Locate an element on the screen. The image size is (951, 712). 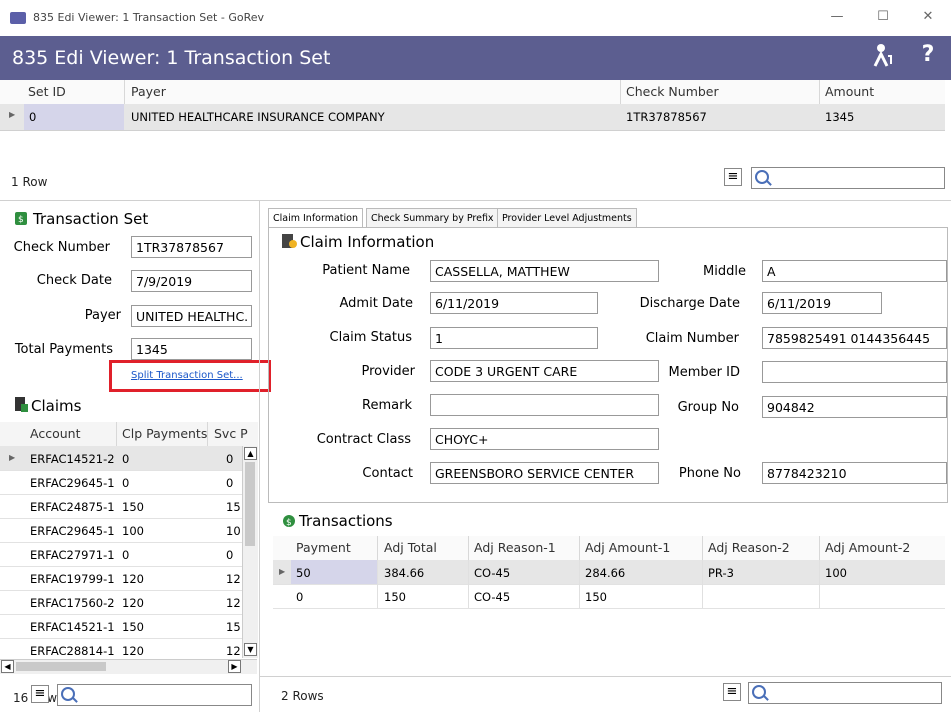
close-button: ✕ is located at coordinates (928, 17).